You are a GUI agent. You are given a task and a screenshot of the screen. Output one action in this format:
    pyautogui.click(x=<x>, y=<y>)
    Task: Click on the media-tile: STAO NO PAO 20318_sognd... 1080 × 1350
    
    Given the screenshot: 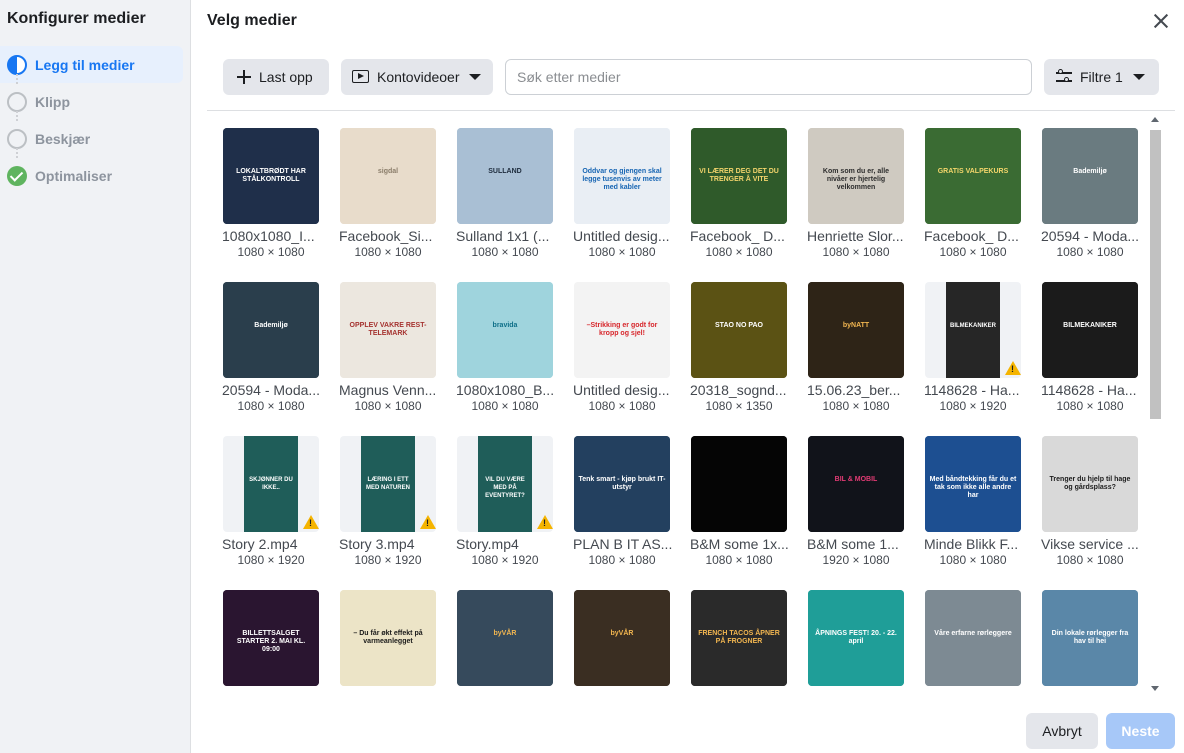 What is the action you would take?
    pyautogui.click(x=738, y=347)
    